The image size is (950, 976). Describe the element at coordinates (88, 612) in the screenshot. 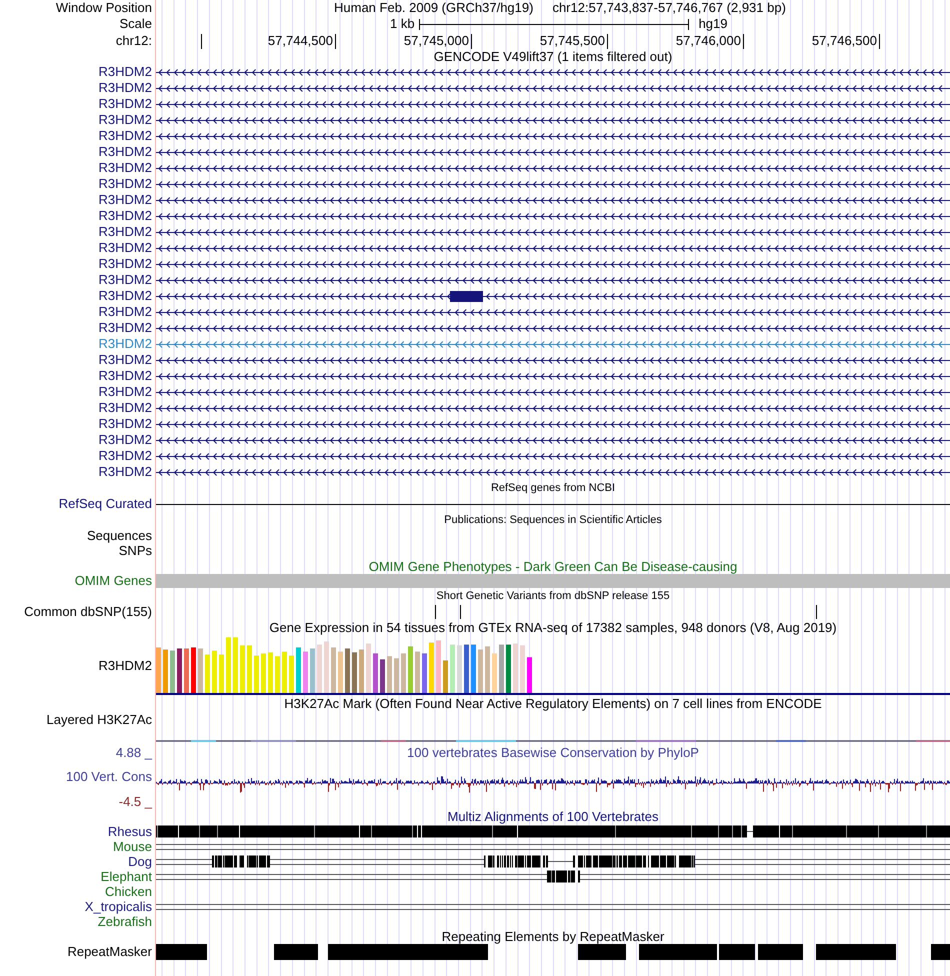

I see `track-label: Common dbSNP(155)` at that location.